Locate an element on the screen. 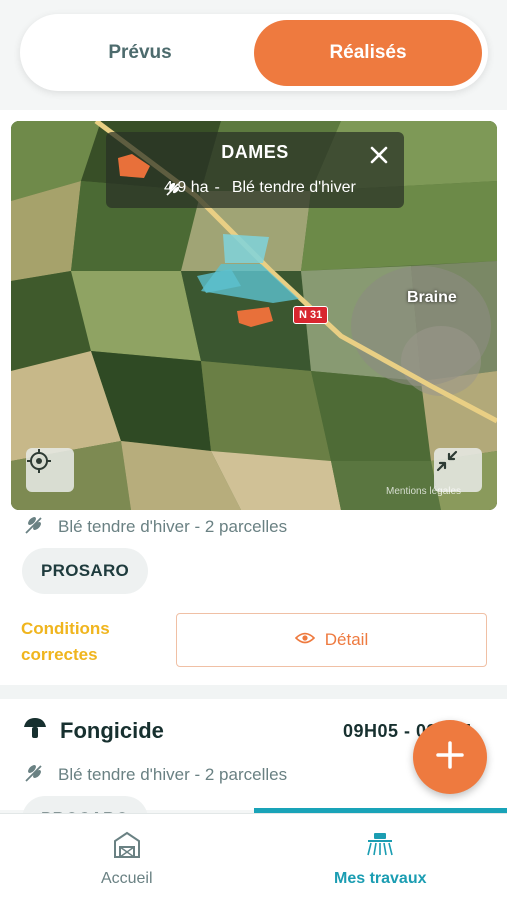  bottom-nav: Accueil Mes travaux is located at coordinates (253, 856).